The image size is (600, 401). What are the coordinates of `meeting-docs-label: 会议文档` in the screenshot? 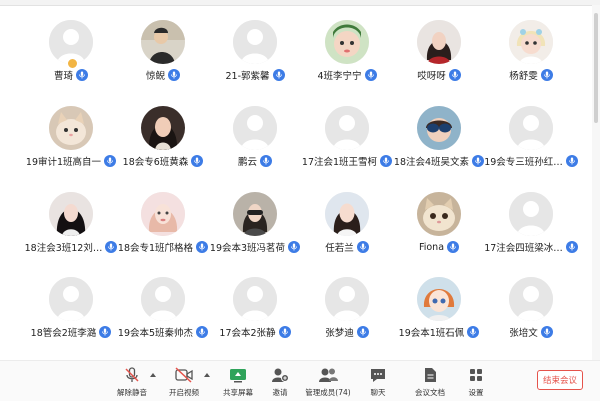 It's located at (430, 392).